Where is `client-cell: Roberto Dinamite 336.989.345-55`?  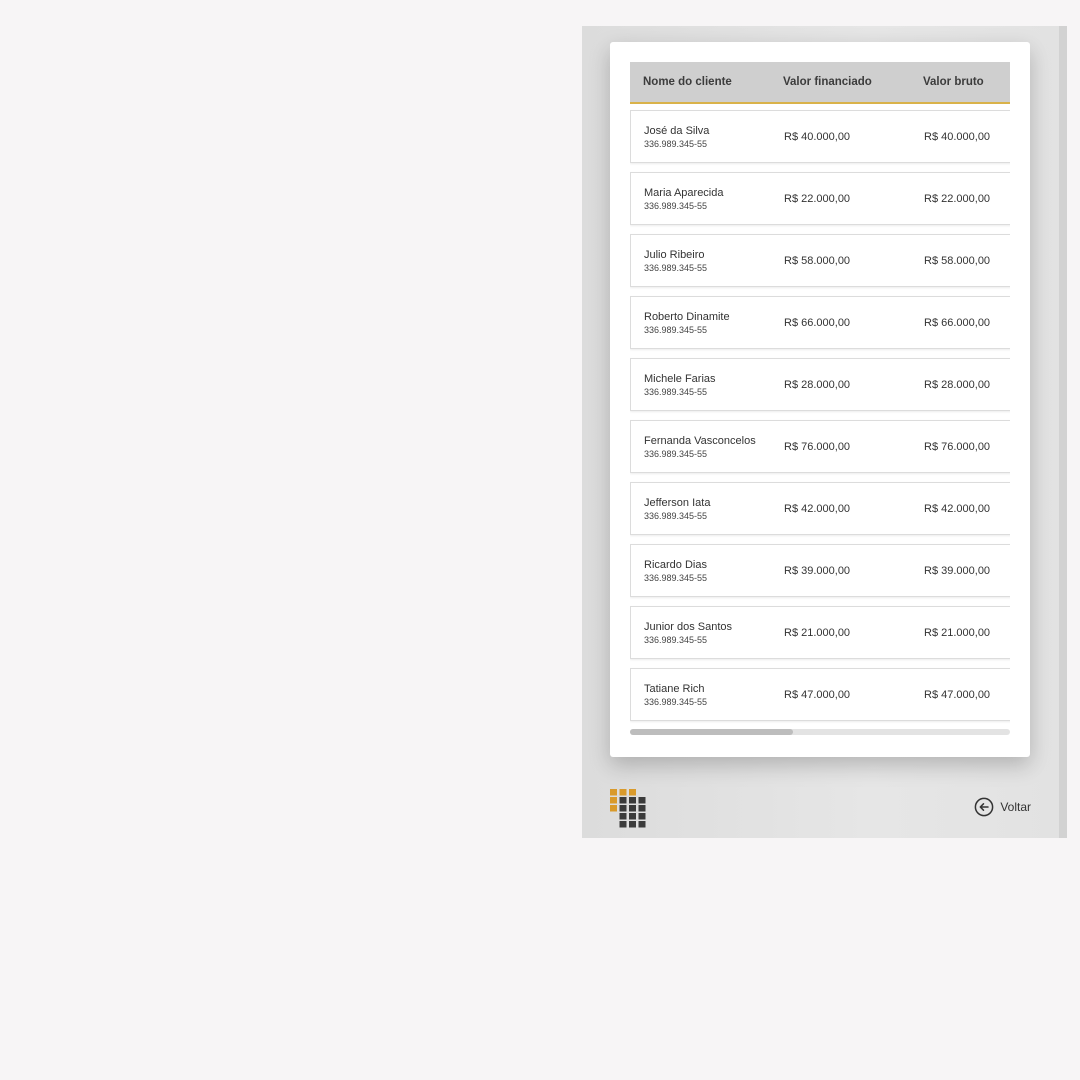 client-cell: Roberto Dinamite 336.989.345-55 is located at coordinates (701, 323).